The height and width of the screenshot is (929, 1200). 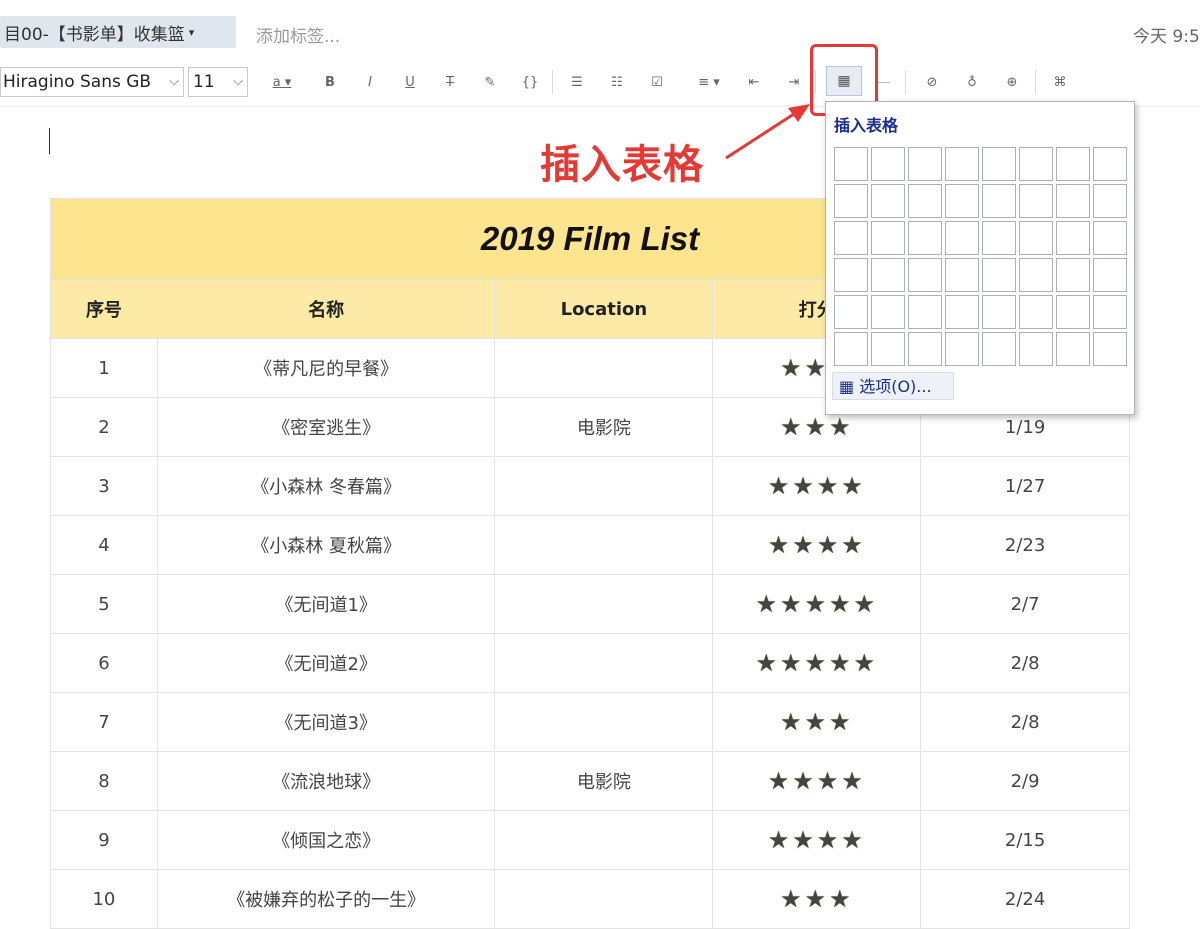 What do you see at coordinates (104, 545) in the screenshot?
I see `row-number: 4` at bounding box center [104, 545].